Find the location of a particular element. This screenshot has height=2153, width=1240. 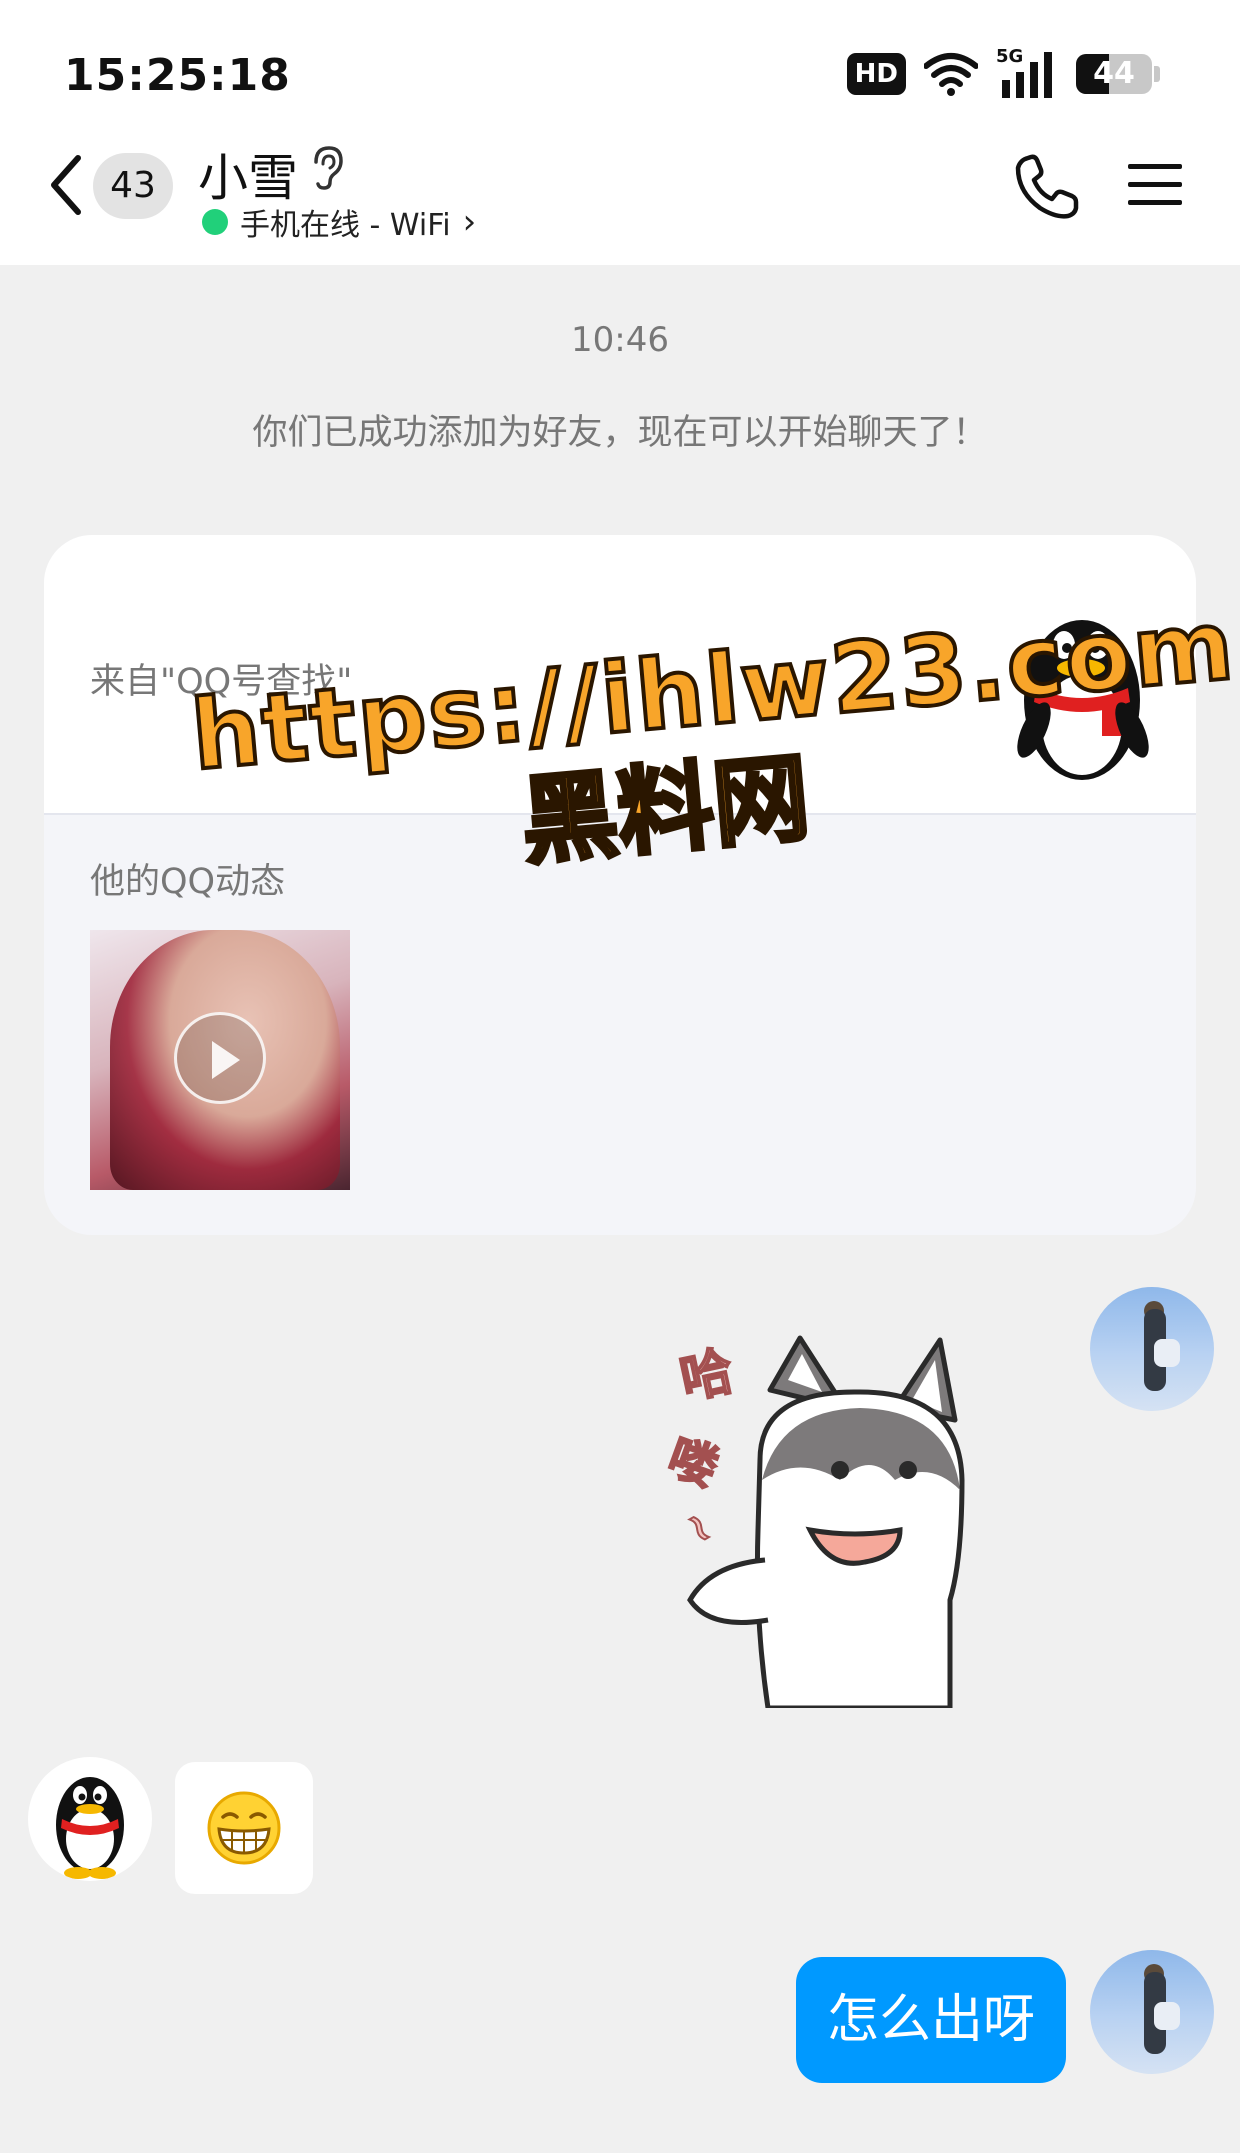

status-time: 15:25:18 is located at coordinates (177, 75).